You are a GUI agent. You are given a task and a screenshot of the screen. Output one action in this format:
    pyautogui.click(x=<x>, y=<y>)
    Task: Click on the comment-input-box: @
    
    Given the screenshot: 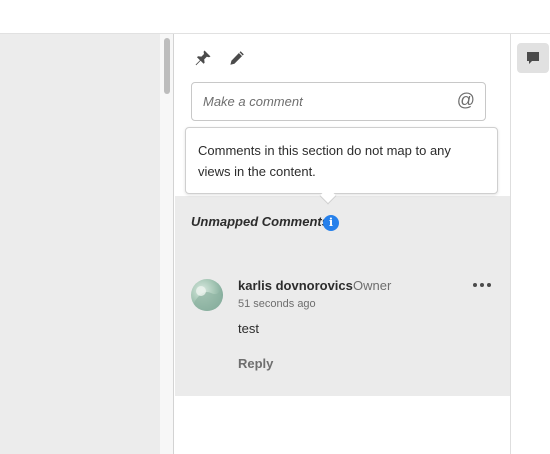 What is the action you would take?
    pyautogui.click(x=338, y=101)
    